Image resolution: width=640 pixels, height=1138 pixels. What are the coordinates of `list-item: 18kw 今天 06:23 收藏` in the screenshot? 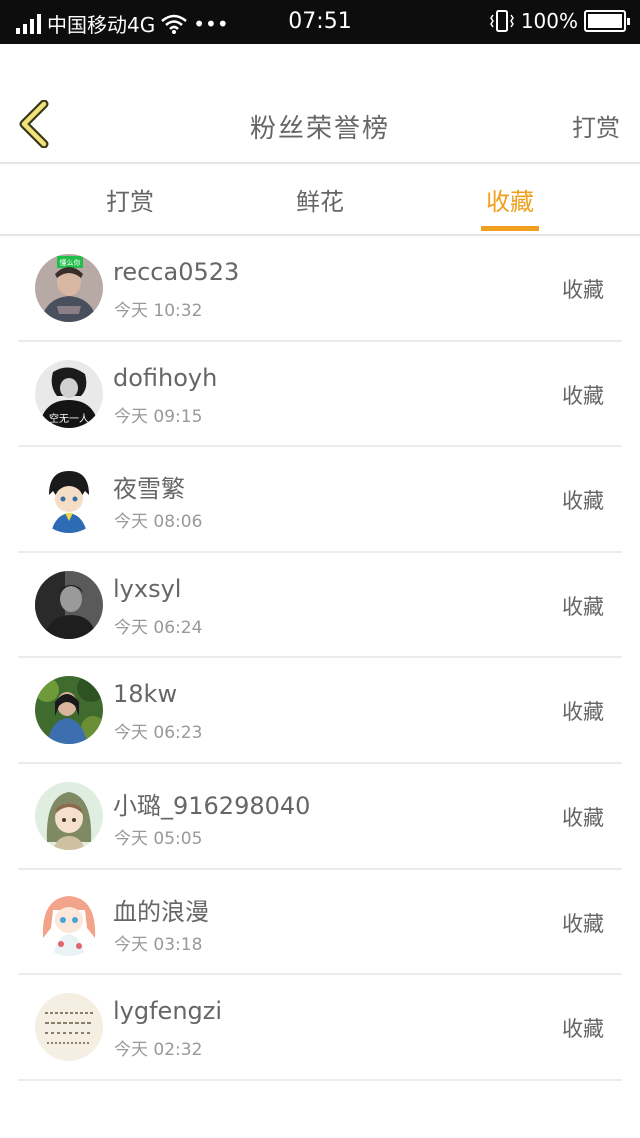 It's located at (320, 711).